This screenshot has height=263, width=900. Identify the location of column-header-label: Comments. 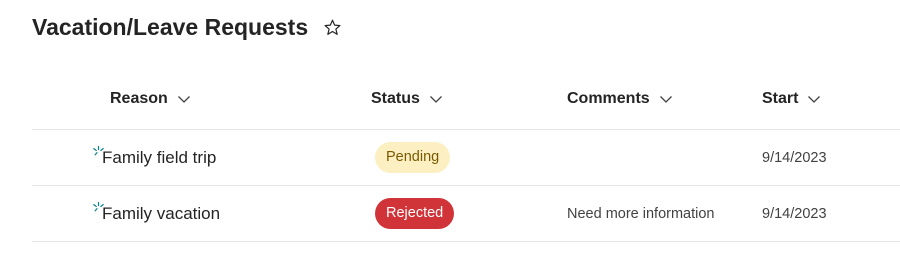
(608, 98).